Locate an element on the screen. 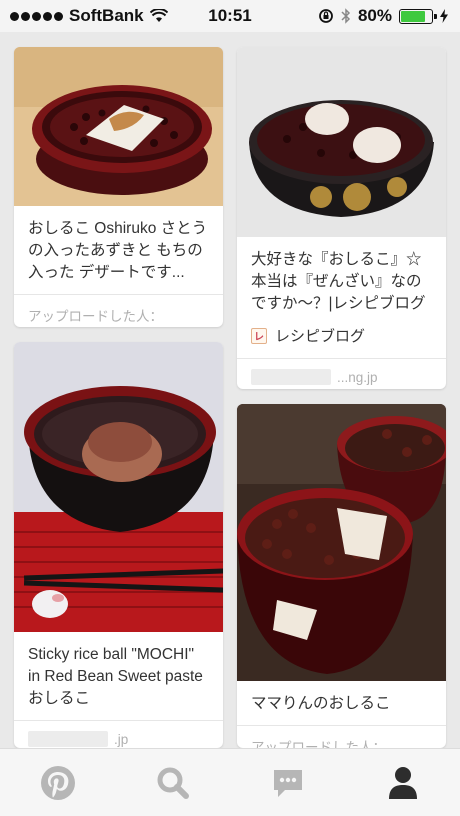  bluetooth-icon is located at coordinates (346, 16).